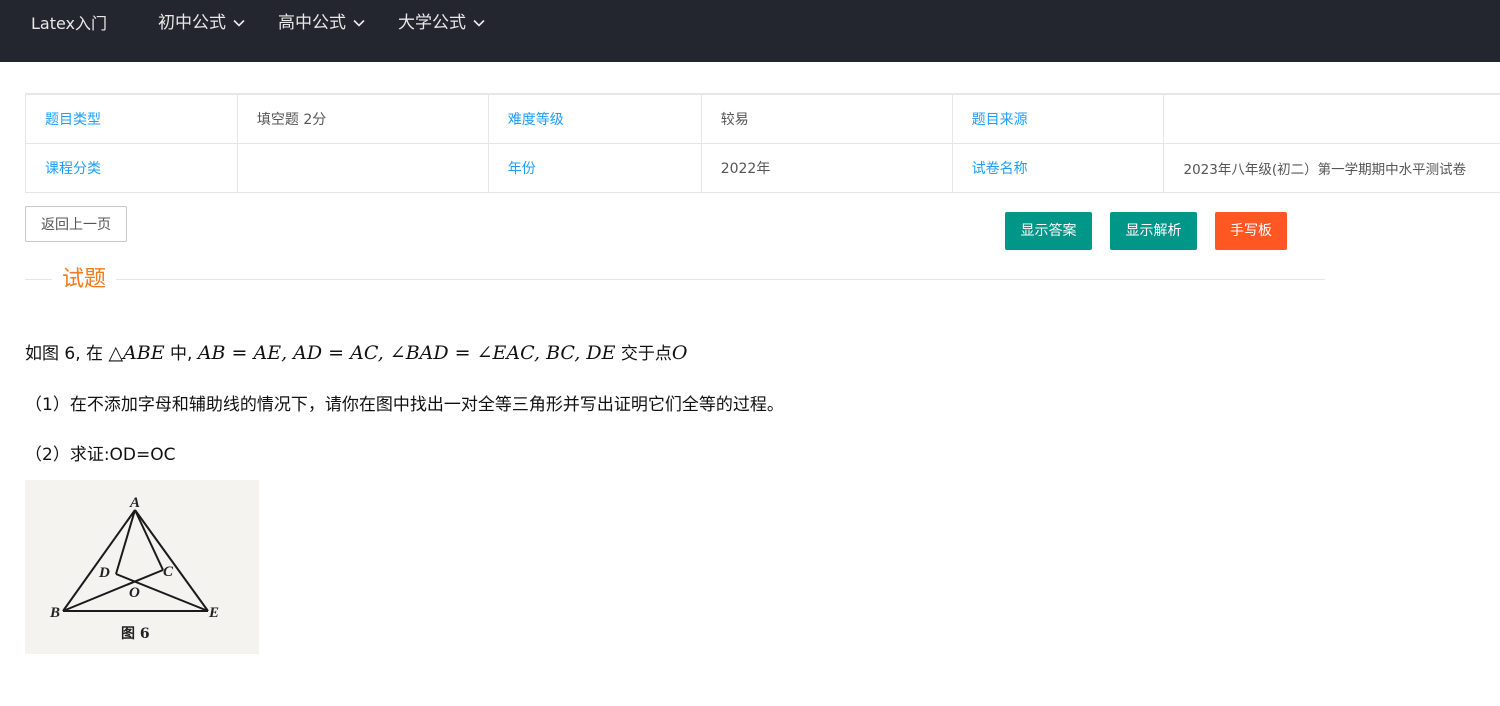 The image size is (1500, 706). What do you see at coordinates (362, 118) in the screenshot?
I see `question-type-value: 填空题 2分` at bounding box center [362, 118].